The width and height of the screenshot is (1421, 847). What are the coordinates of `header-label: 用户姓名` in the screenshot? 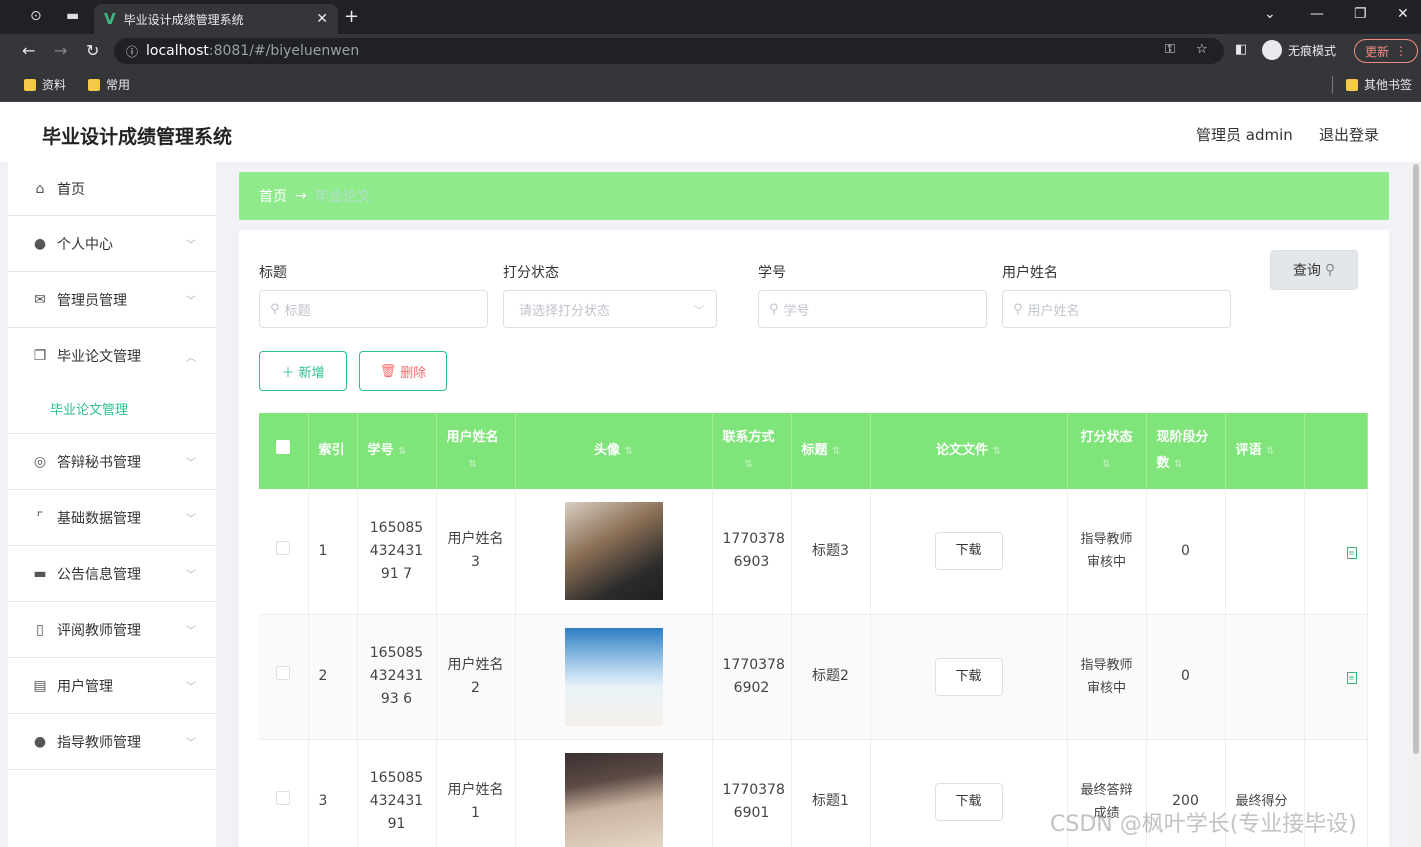 It's located at (472, 437).